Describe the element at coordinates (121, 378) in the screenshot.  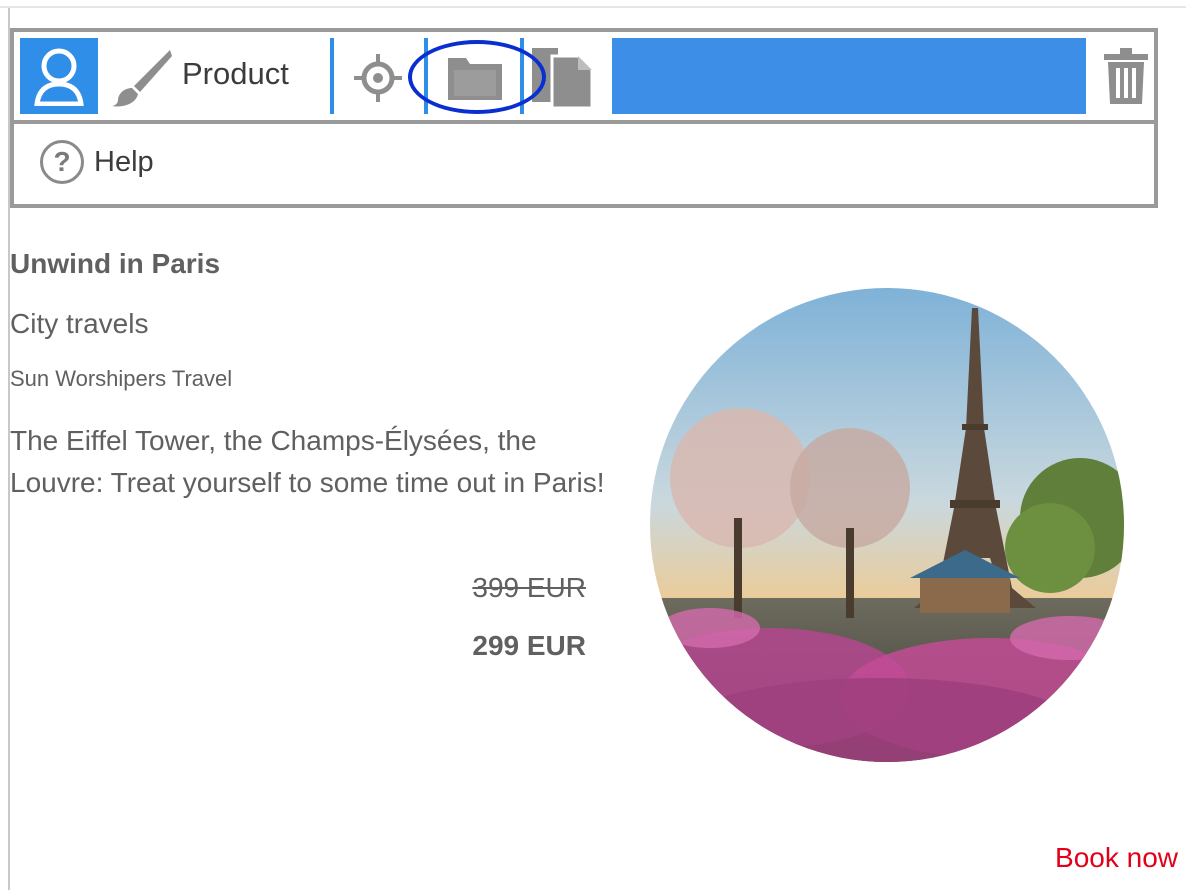
I see `offer-provider: Sun Worshipers Travel` at that location.